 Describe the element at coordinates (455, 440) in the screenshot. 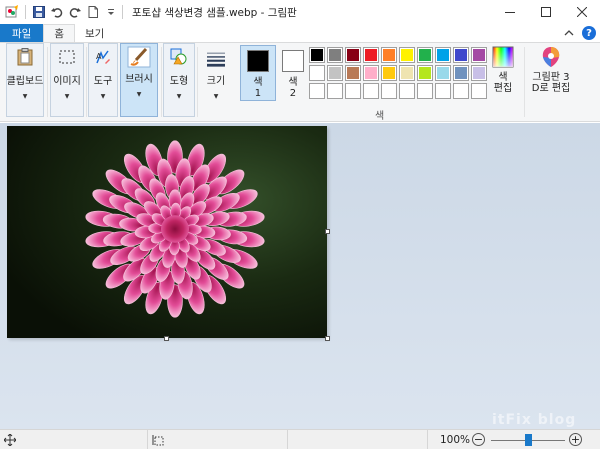

I see `zoom-level-text: 100%` at that location.